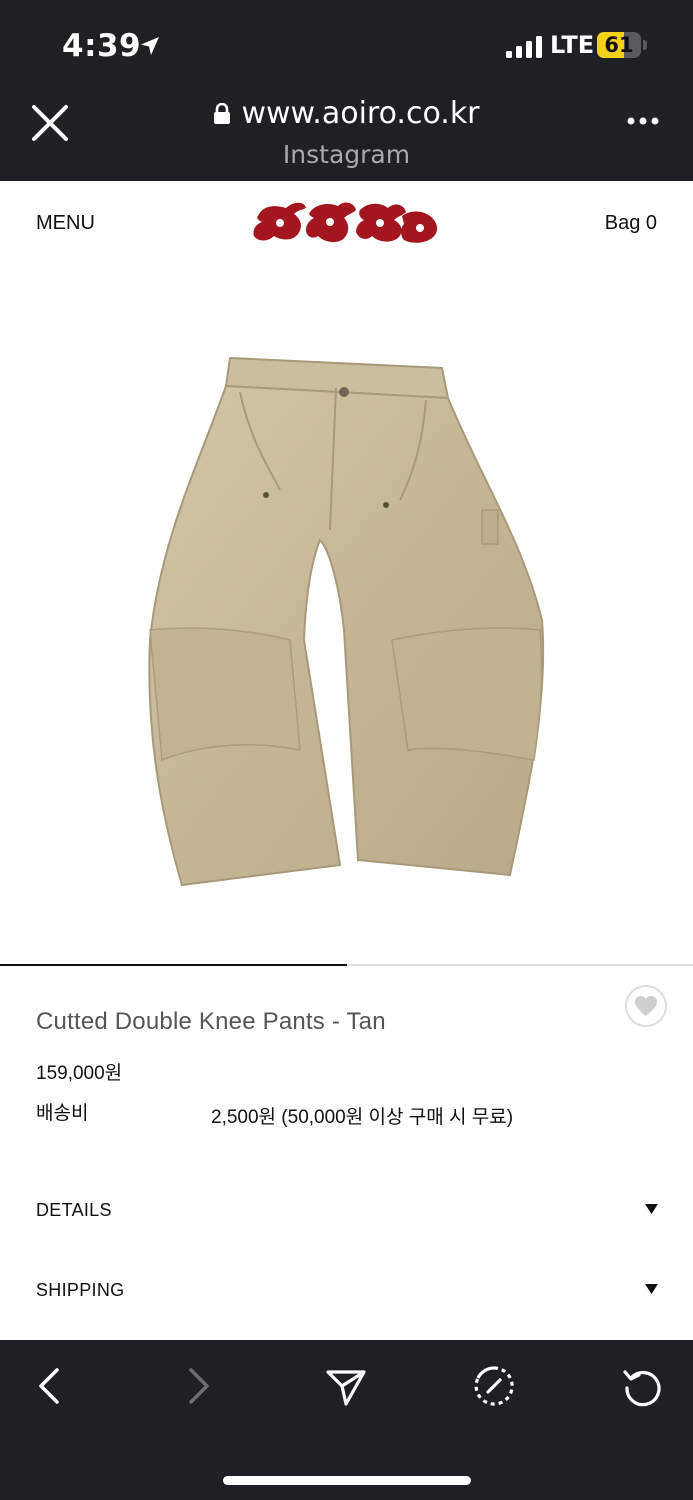 The height and width of the screenshot is (1500, 693). What do you see at coordinates (346, 154) in the screenshot?
I see `source-app-label: Instagram` at bounding box center [346, 154].